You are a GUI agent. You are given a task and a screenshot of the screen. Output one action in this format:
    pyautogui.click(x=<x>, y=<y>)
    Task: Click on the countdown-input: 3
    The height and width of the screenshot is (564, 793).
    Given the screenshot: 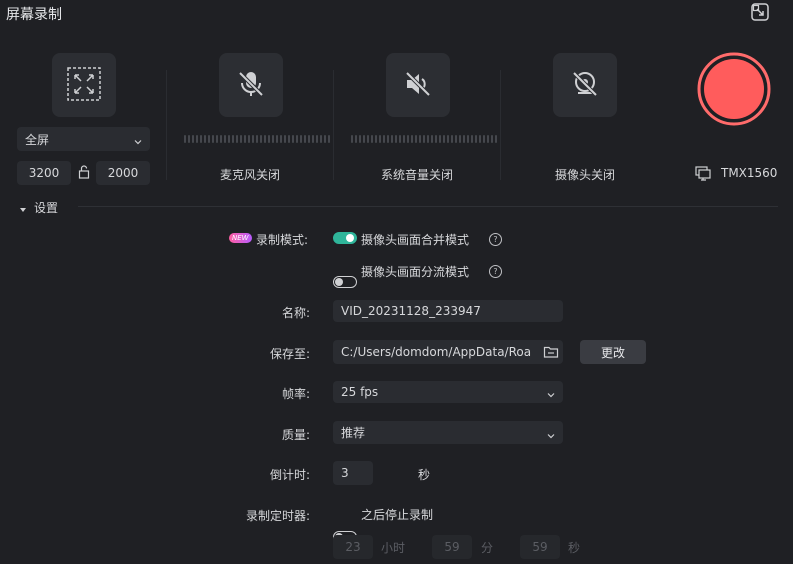 What is the action you would take?
    pyautogui.click(x=353, y=473)
    